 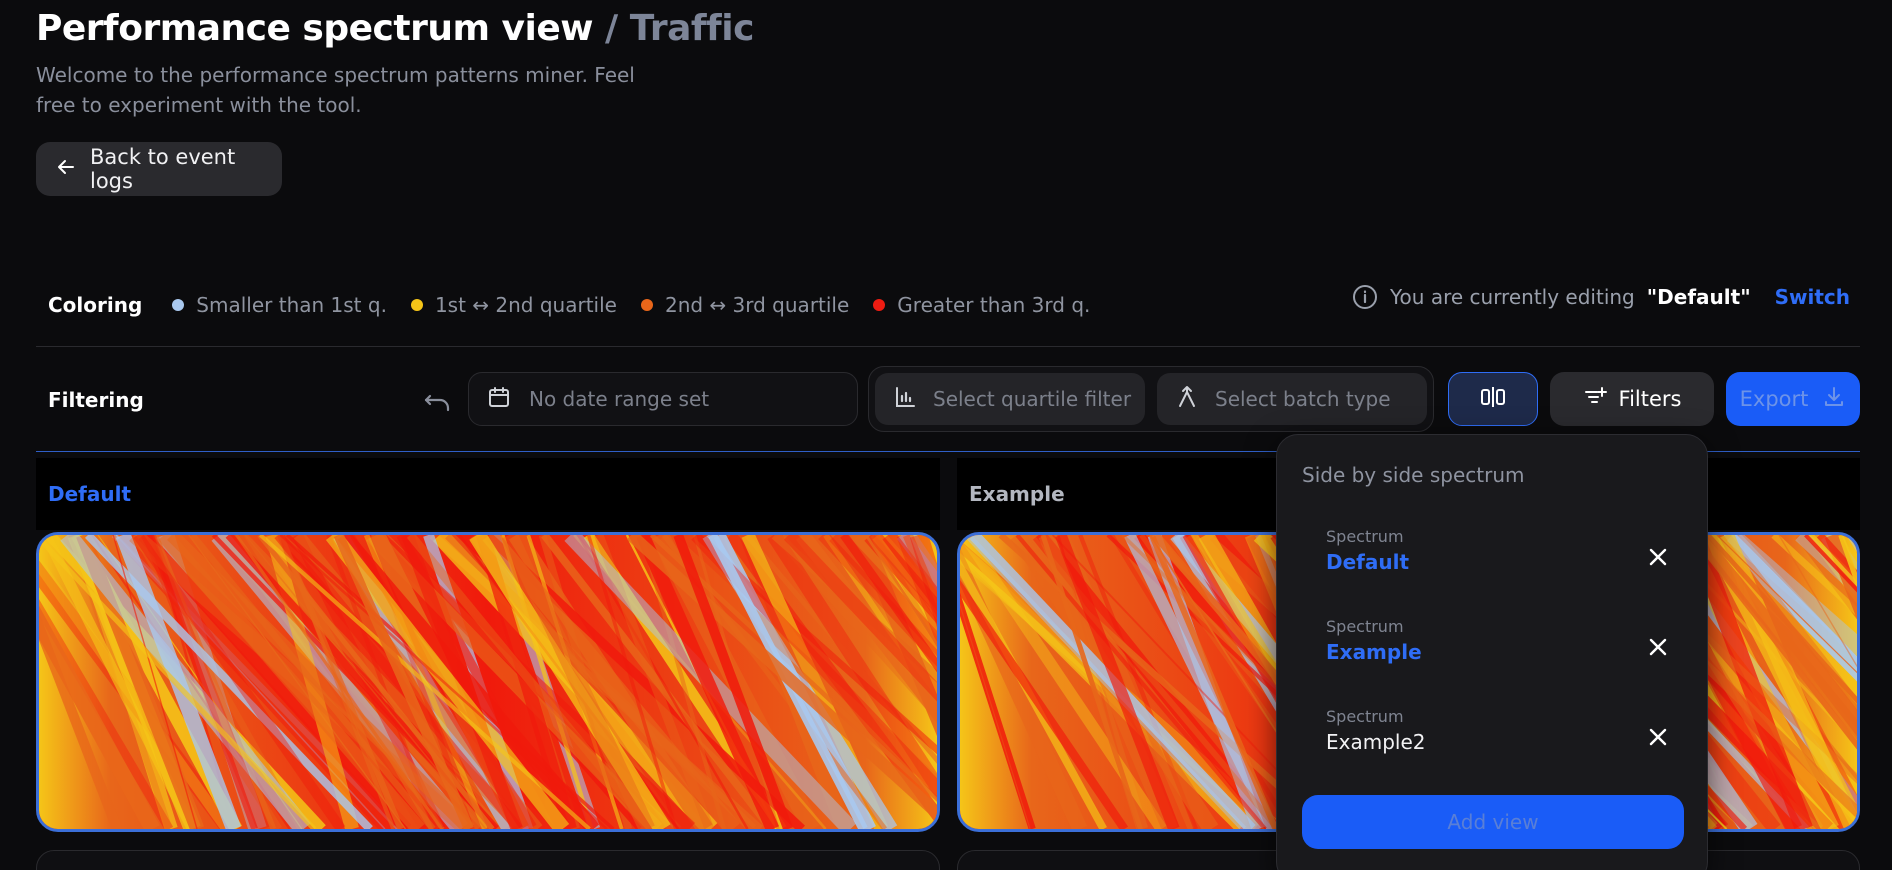 What do you see at coordinates (1774, 399) in the screenshot?
I see `export-label: Export` at bounding box center [1774, 399].